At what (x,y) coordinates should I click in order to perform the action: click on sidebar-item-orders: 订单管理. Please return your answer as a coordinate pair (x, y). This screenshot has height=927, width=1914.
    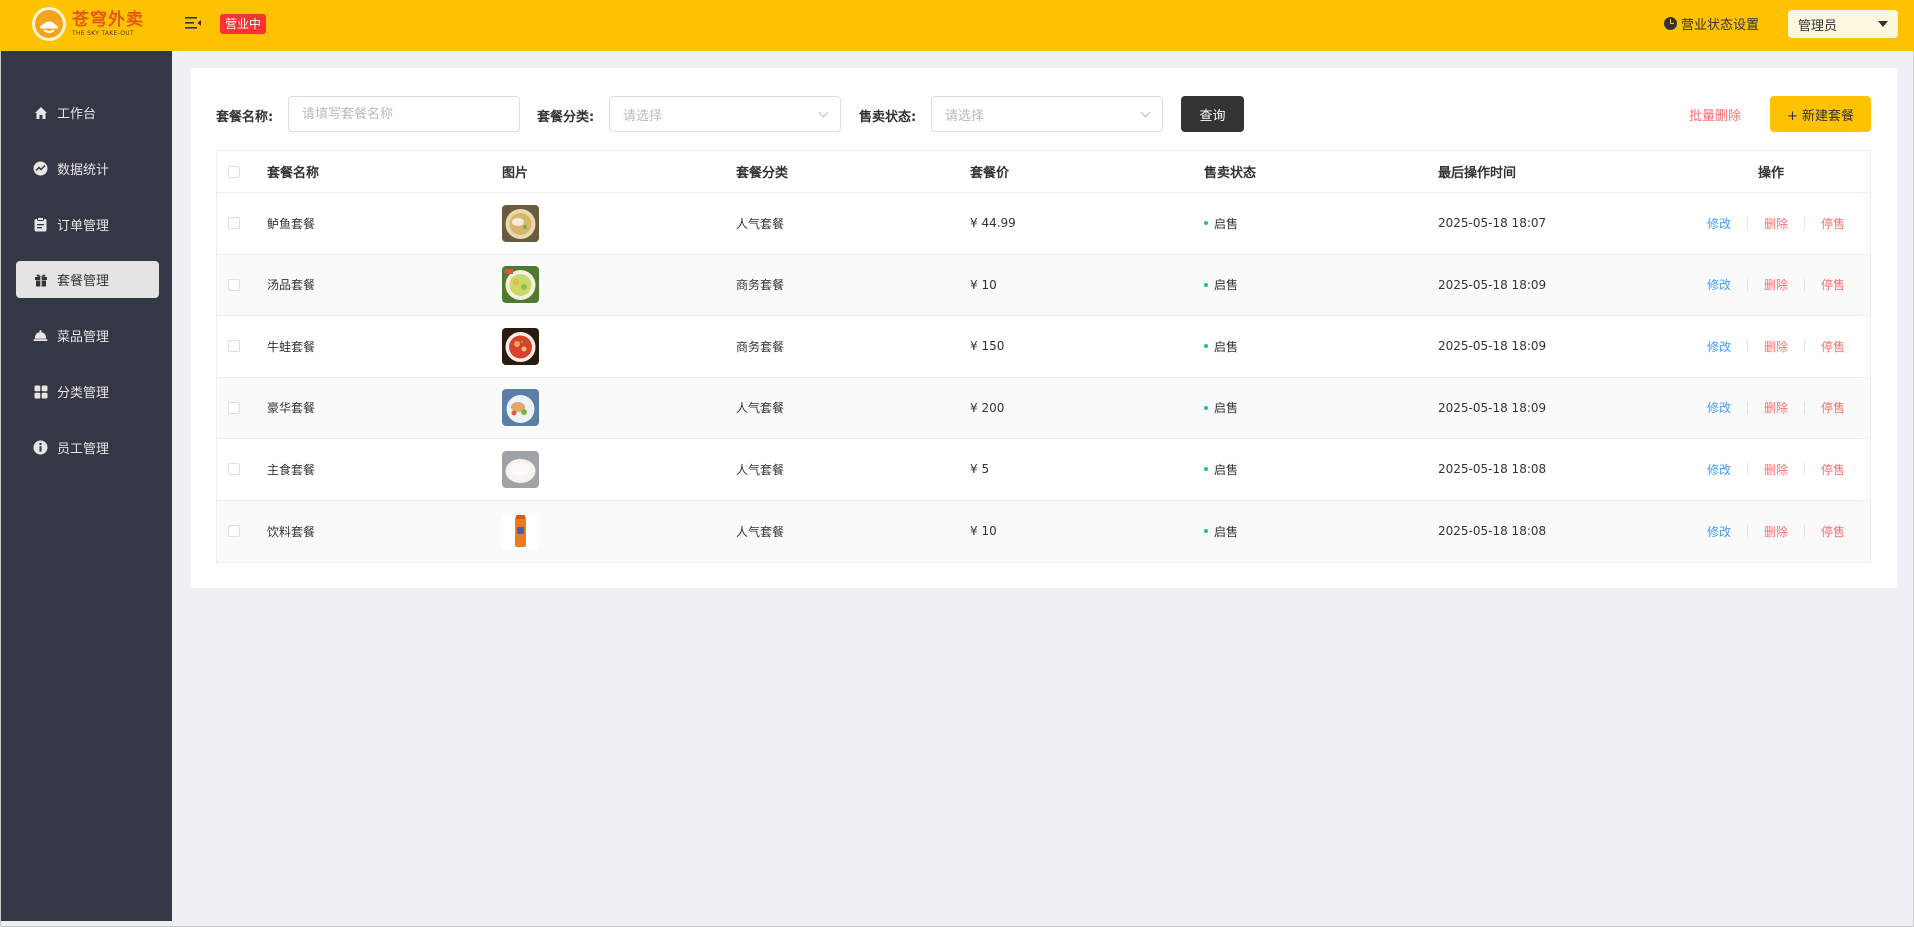
    Looking at the image, I should click on (87, 224).